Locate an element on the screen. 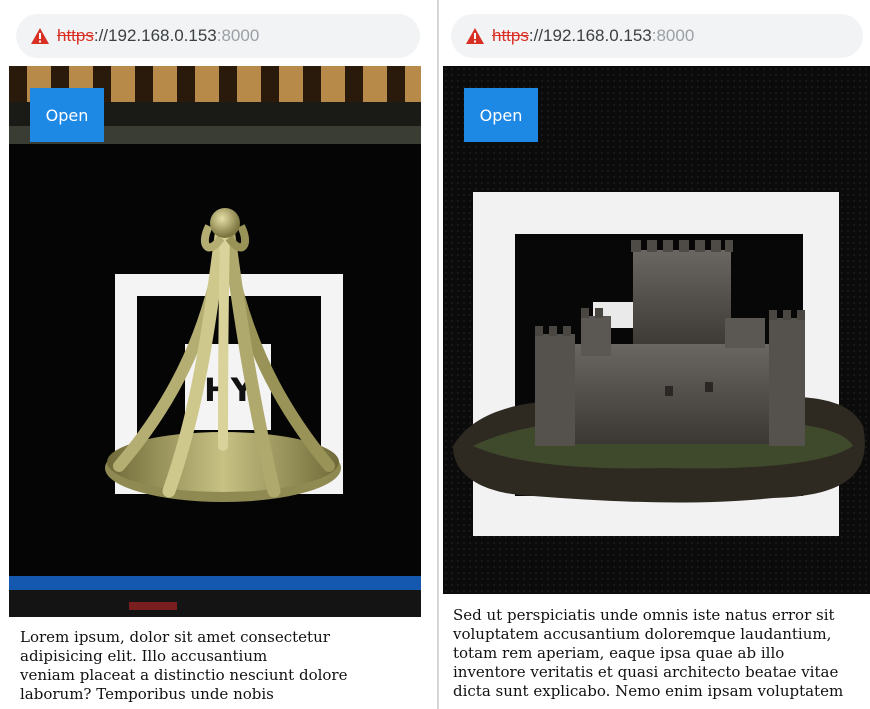  caption-line: laborum? Temporibus unde nobis is located at coordinates (147, 694).